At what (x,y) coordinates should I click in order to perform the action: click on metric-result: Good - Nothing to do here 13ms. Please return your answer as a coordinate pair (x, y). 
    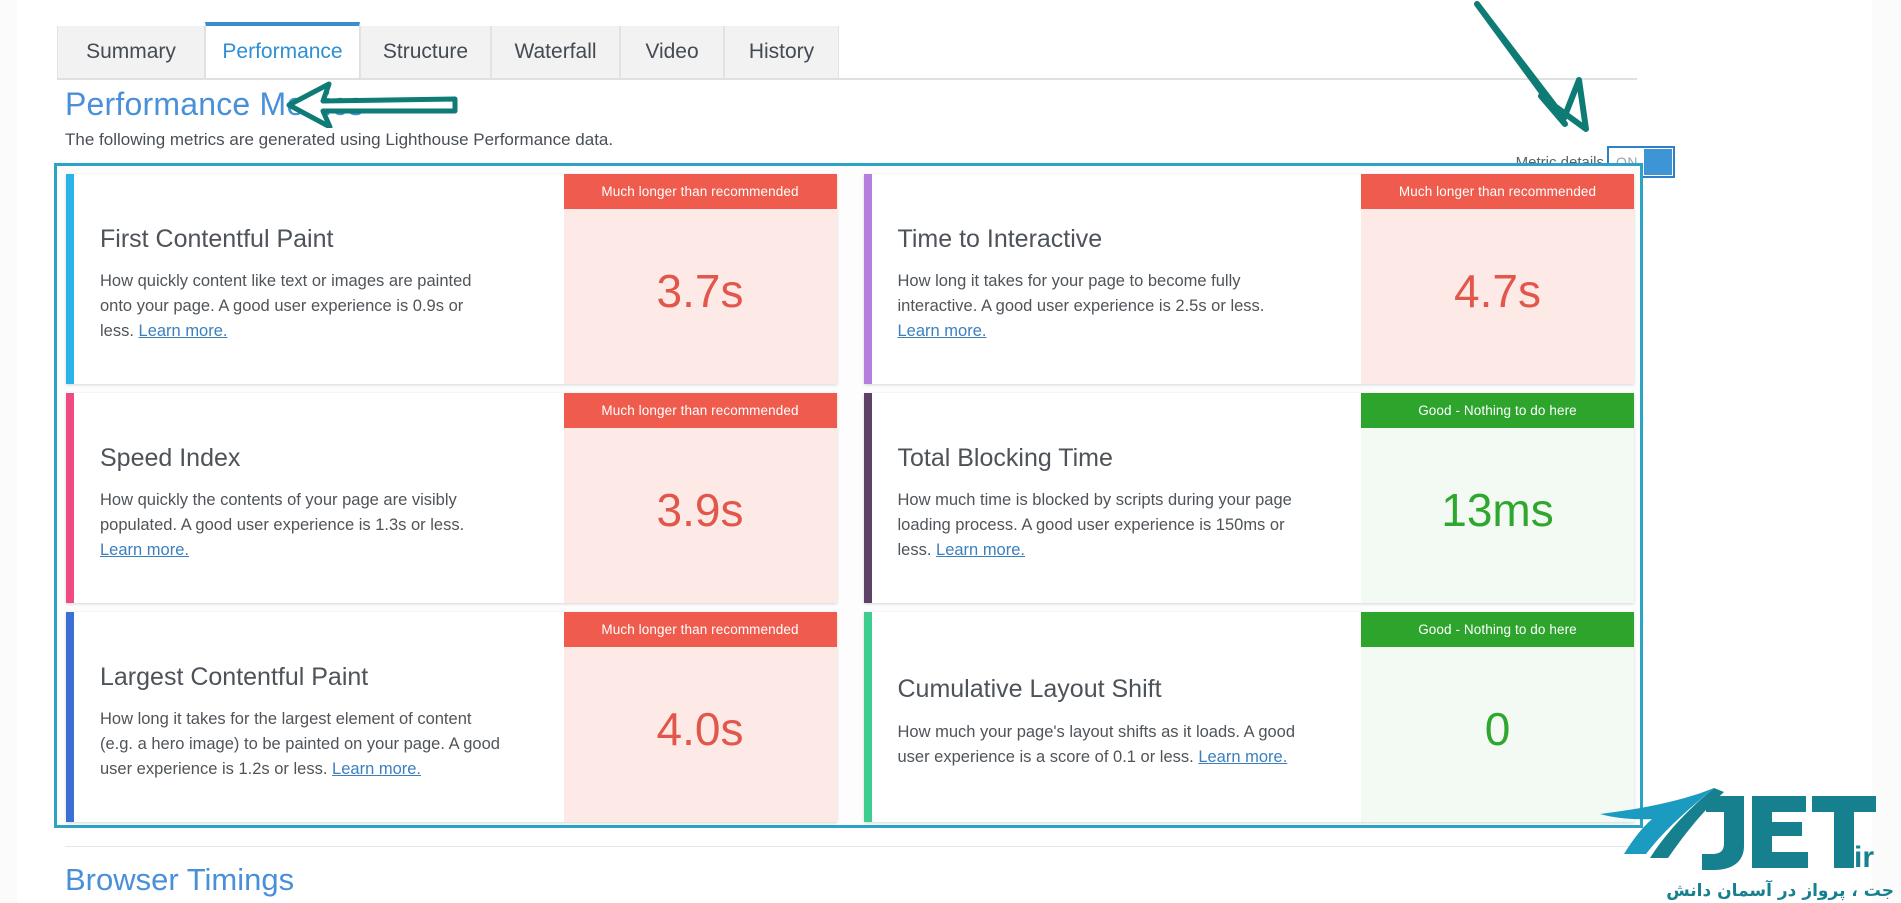
    Looking at the image, I should click on (1497, 498).